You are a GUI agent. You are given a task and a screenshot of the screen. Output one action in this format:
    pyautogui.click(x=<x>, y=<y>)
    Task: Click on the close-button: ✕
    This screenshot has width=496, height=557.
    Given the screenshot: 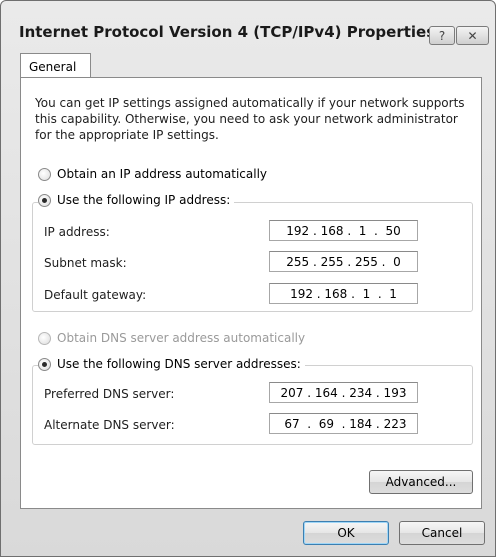 What is the action you would take?
    pyautogui.click(x=472, y=35)
    